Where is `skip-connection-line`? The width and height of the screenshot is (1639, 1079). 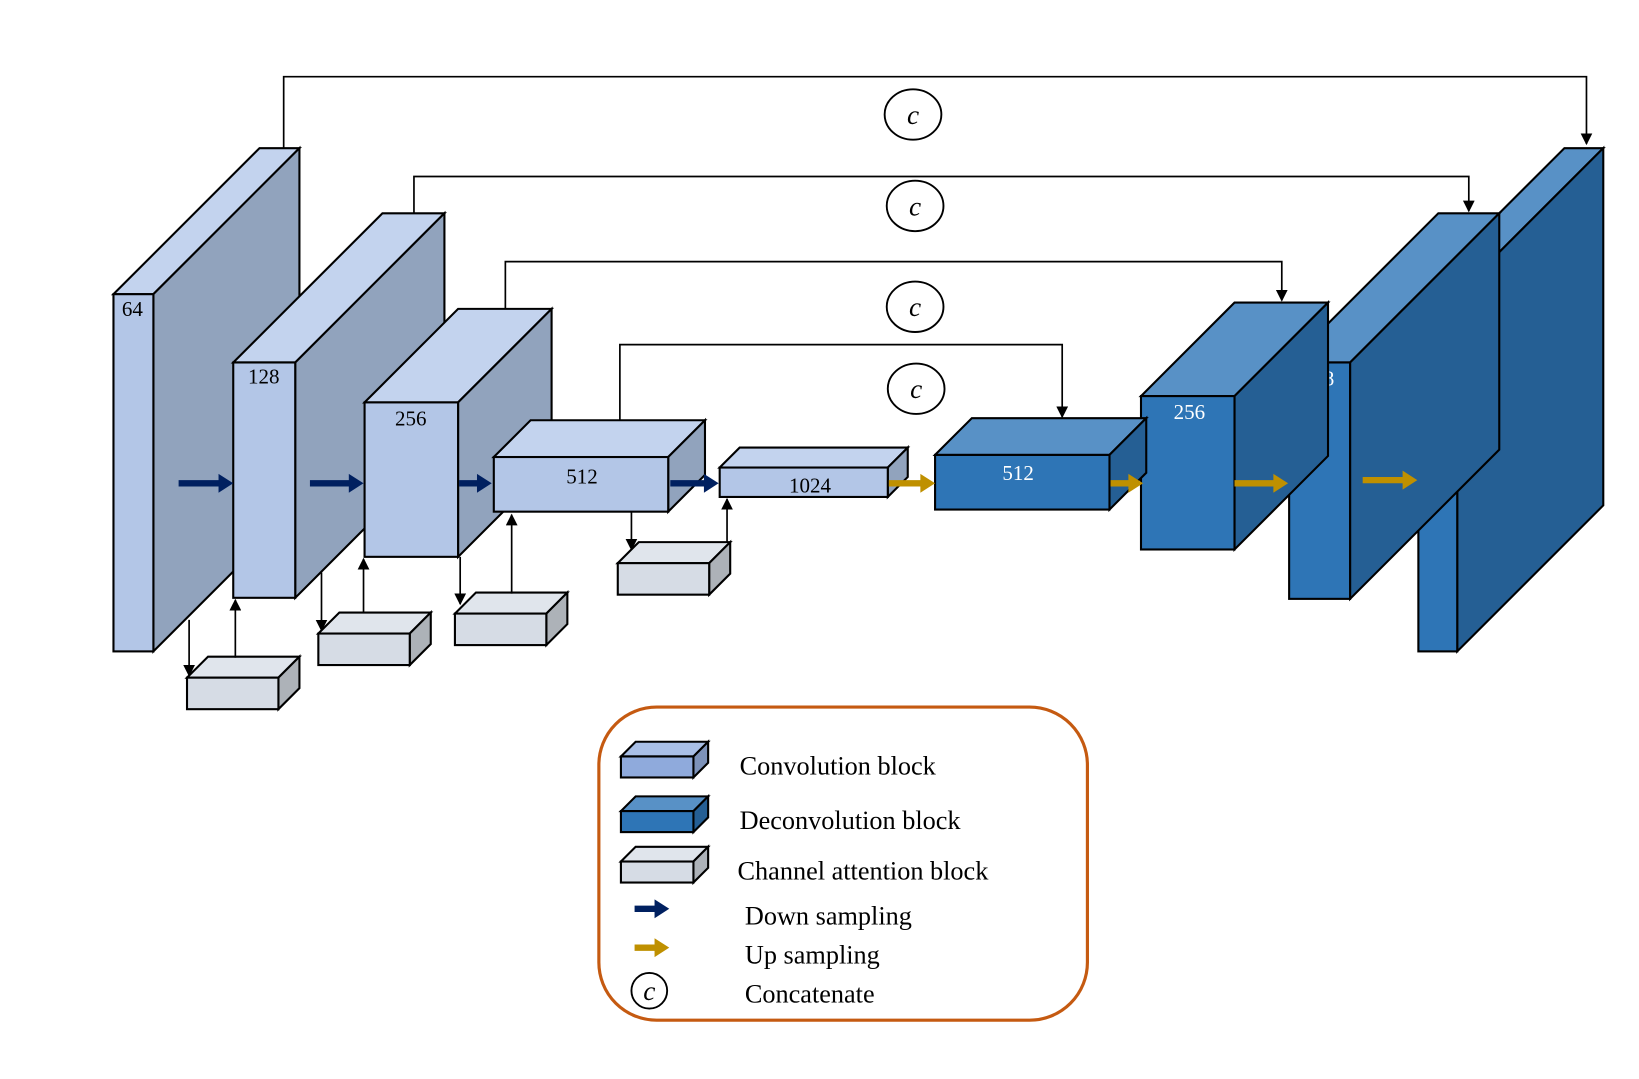
skip-connection-line is located at coordinates (844, 382).